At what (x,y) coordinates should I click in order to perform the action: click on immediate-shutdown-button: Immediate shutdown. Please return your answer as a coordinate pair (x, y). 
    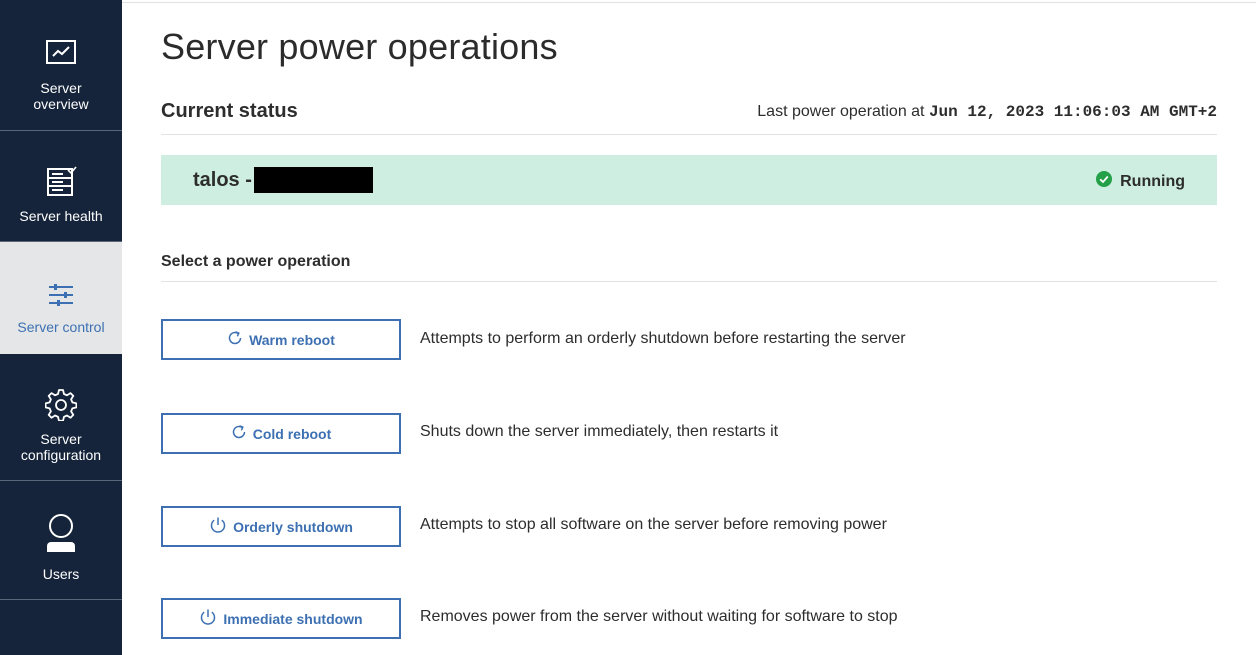
    Looking at the image, I should click on (281, 618).